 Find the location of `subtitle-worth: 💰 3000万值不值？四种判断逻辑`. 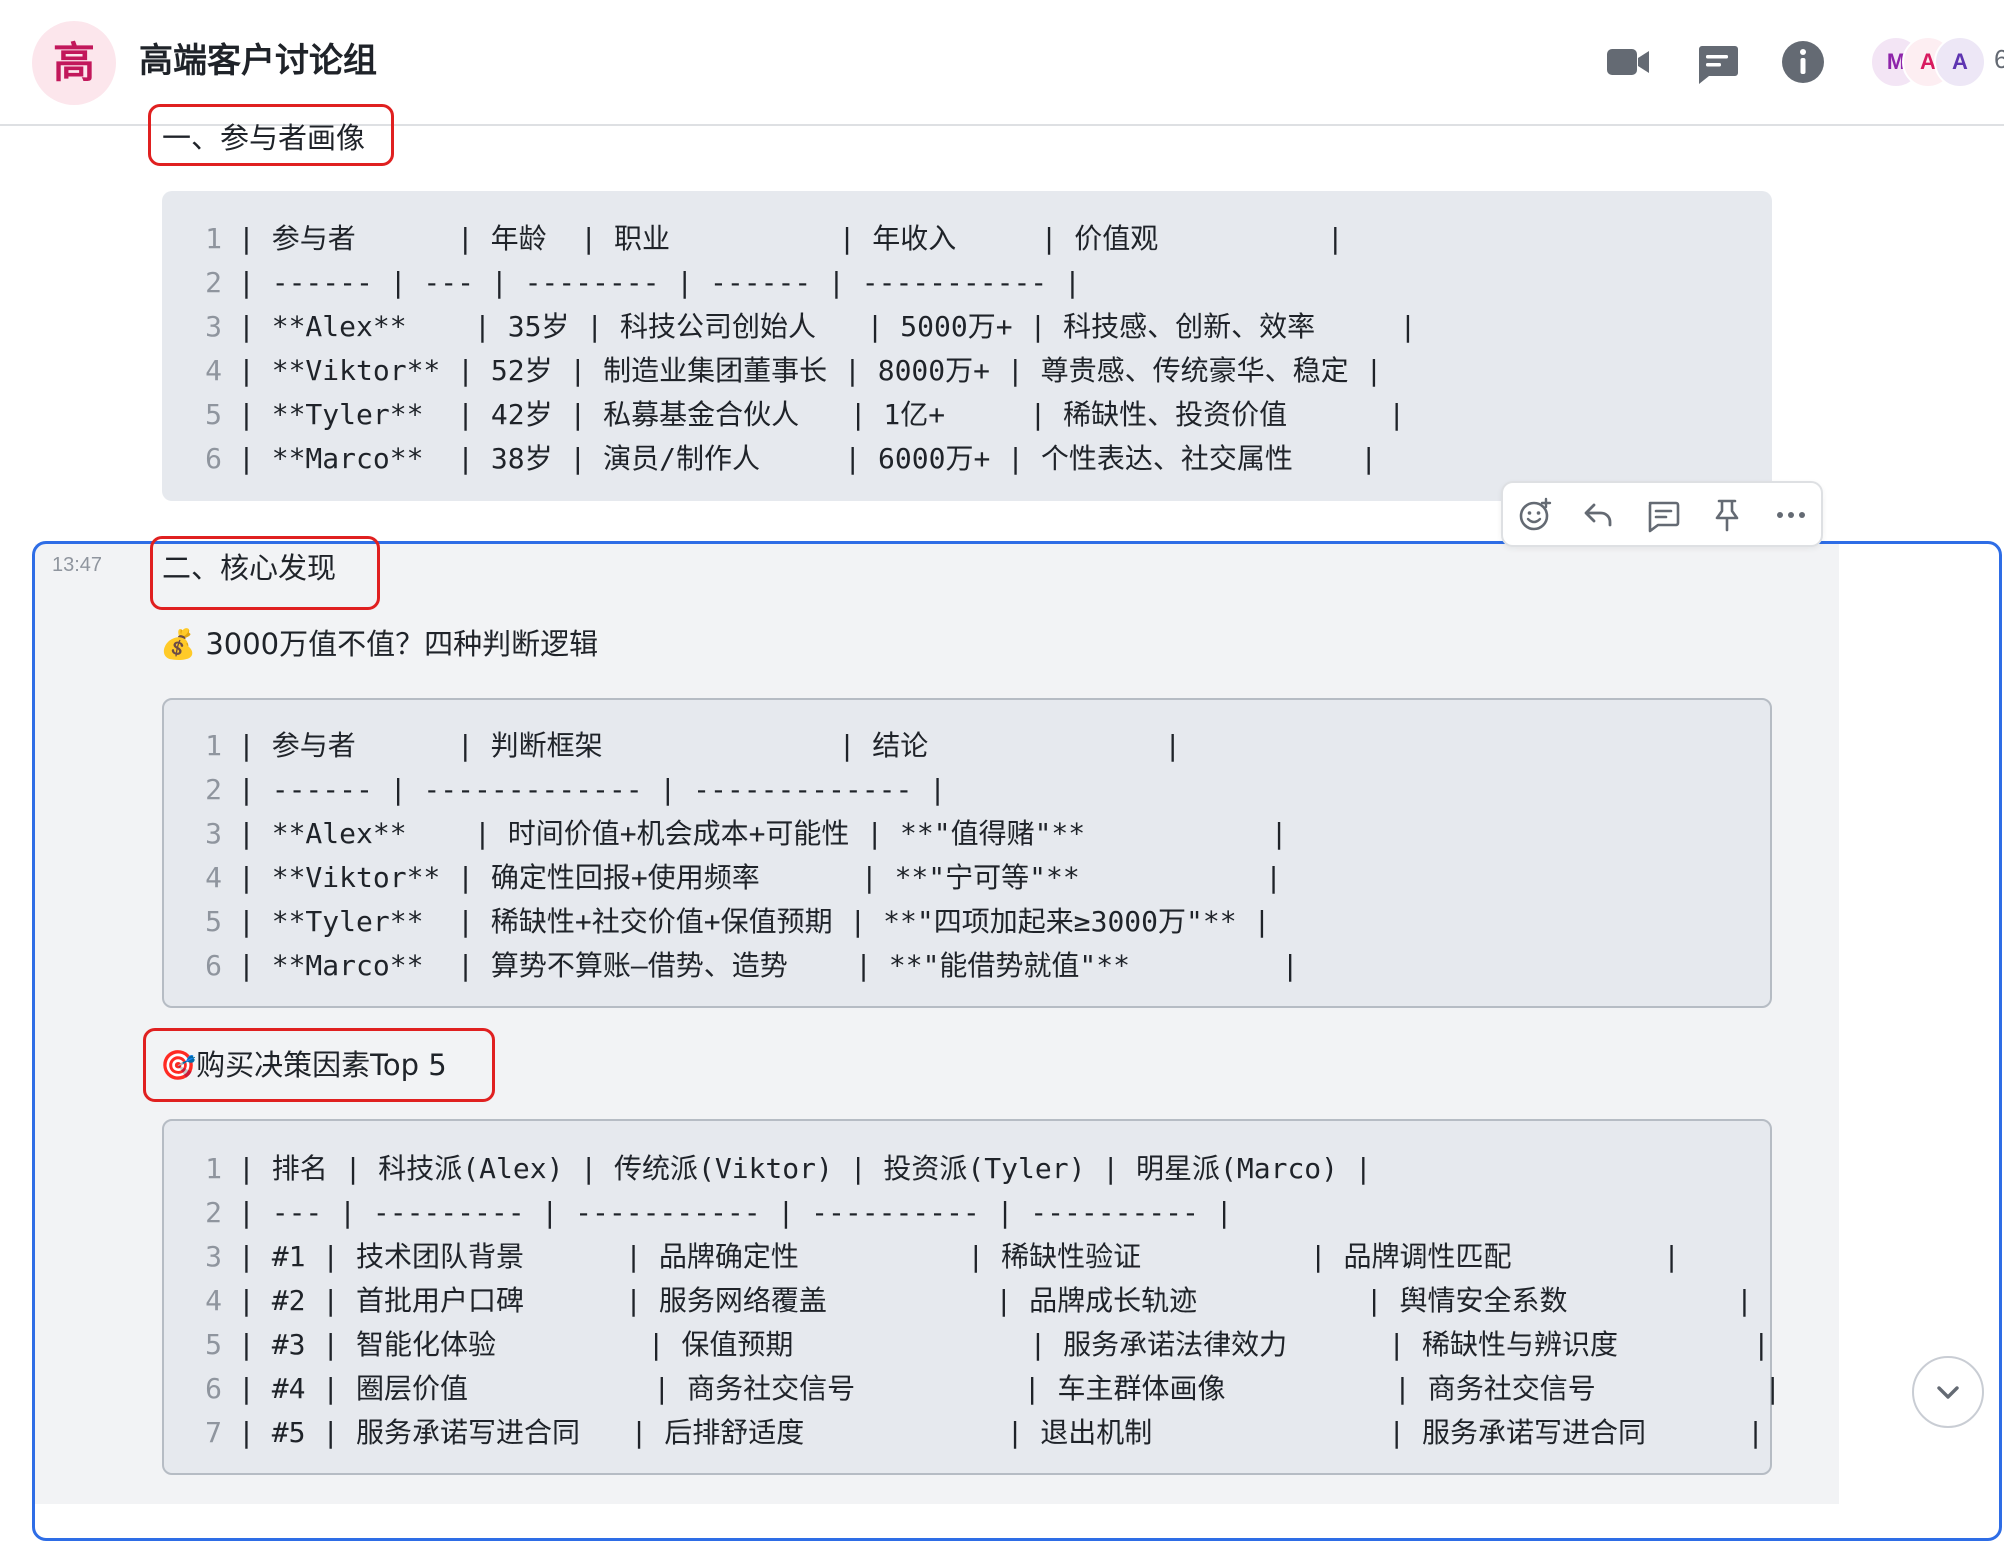

subtitle-worth: 💰 3000万值不值？四种判断逻辑 is located at coordinates (379, 644).